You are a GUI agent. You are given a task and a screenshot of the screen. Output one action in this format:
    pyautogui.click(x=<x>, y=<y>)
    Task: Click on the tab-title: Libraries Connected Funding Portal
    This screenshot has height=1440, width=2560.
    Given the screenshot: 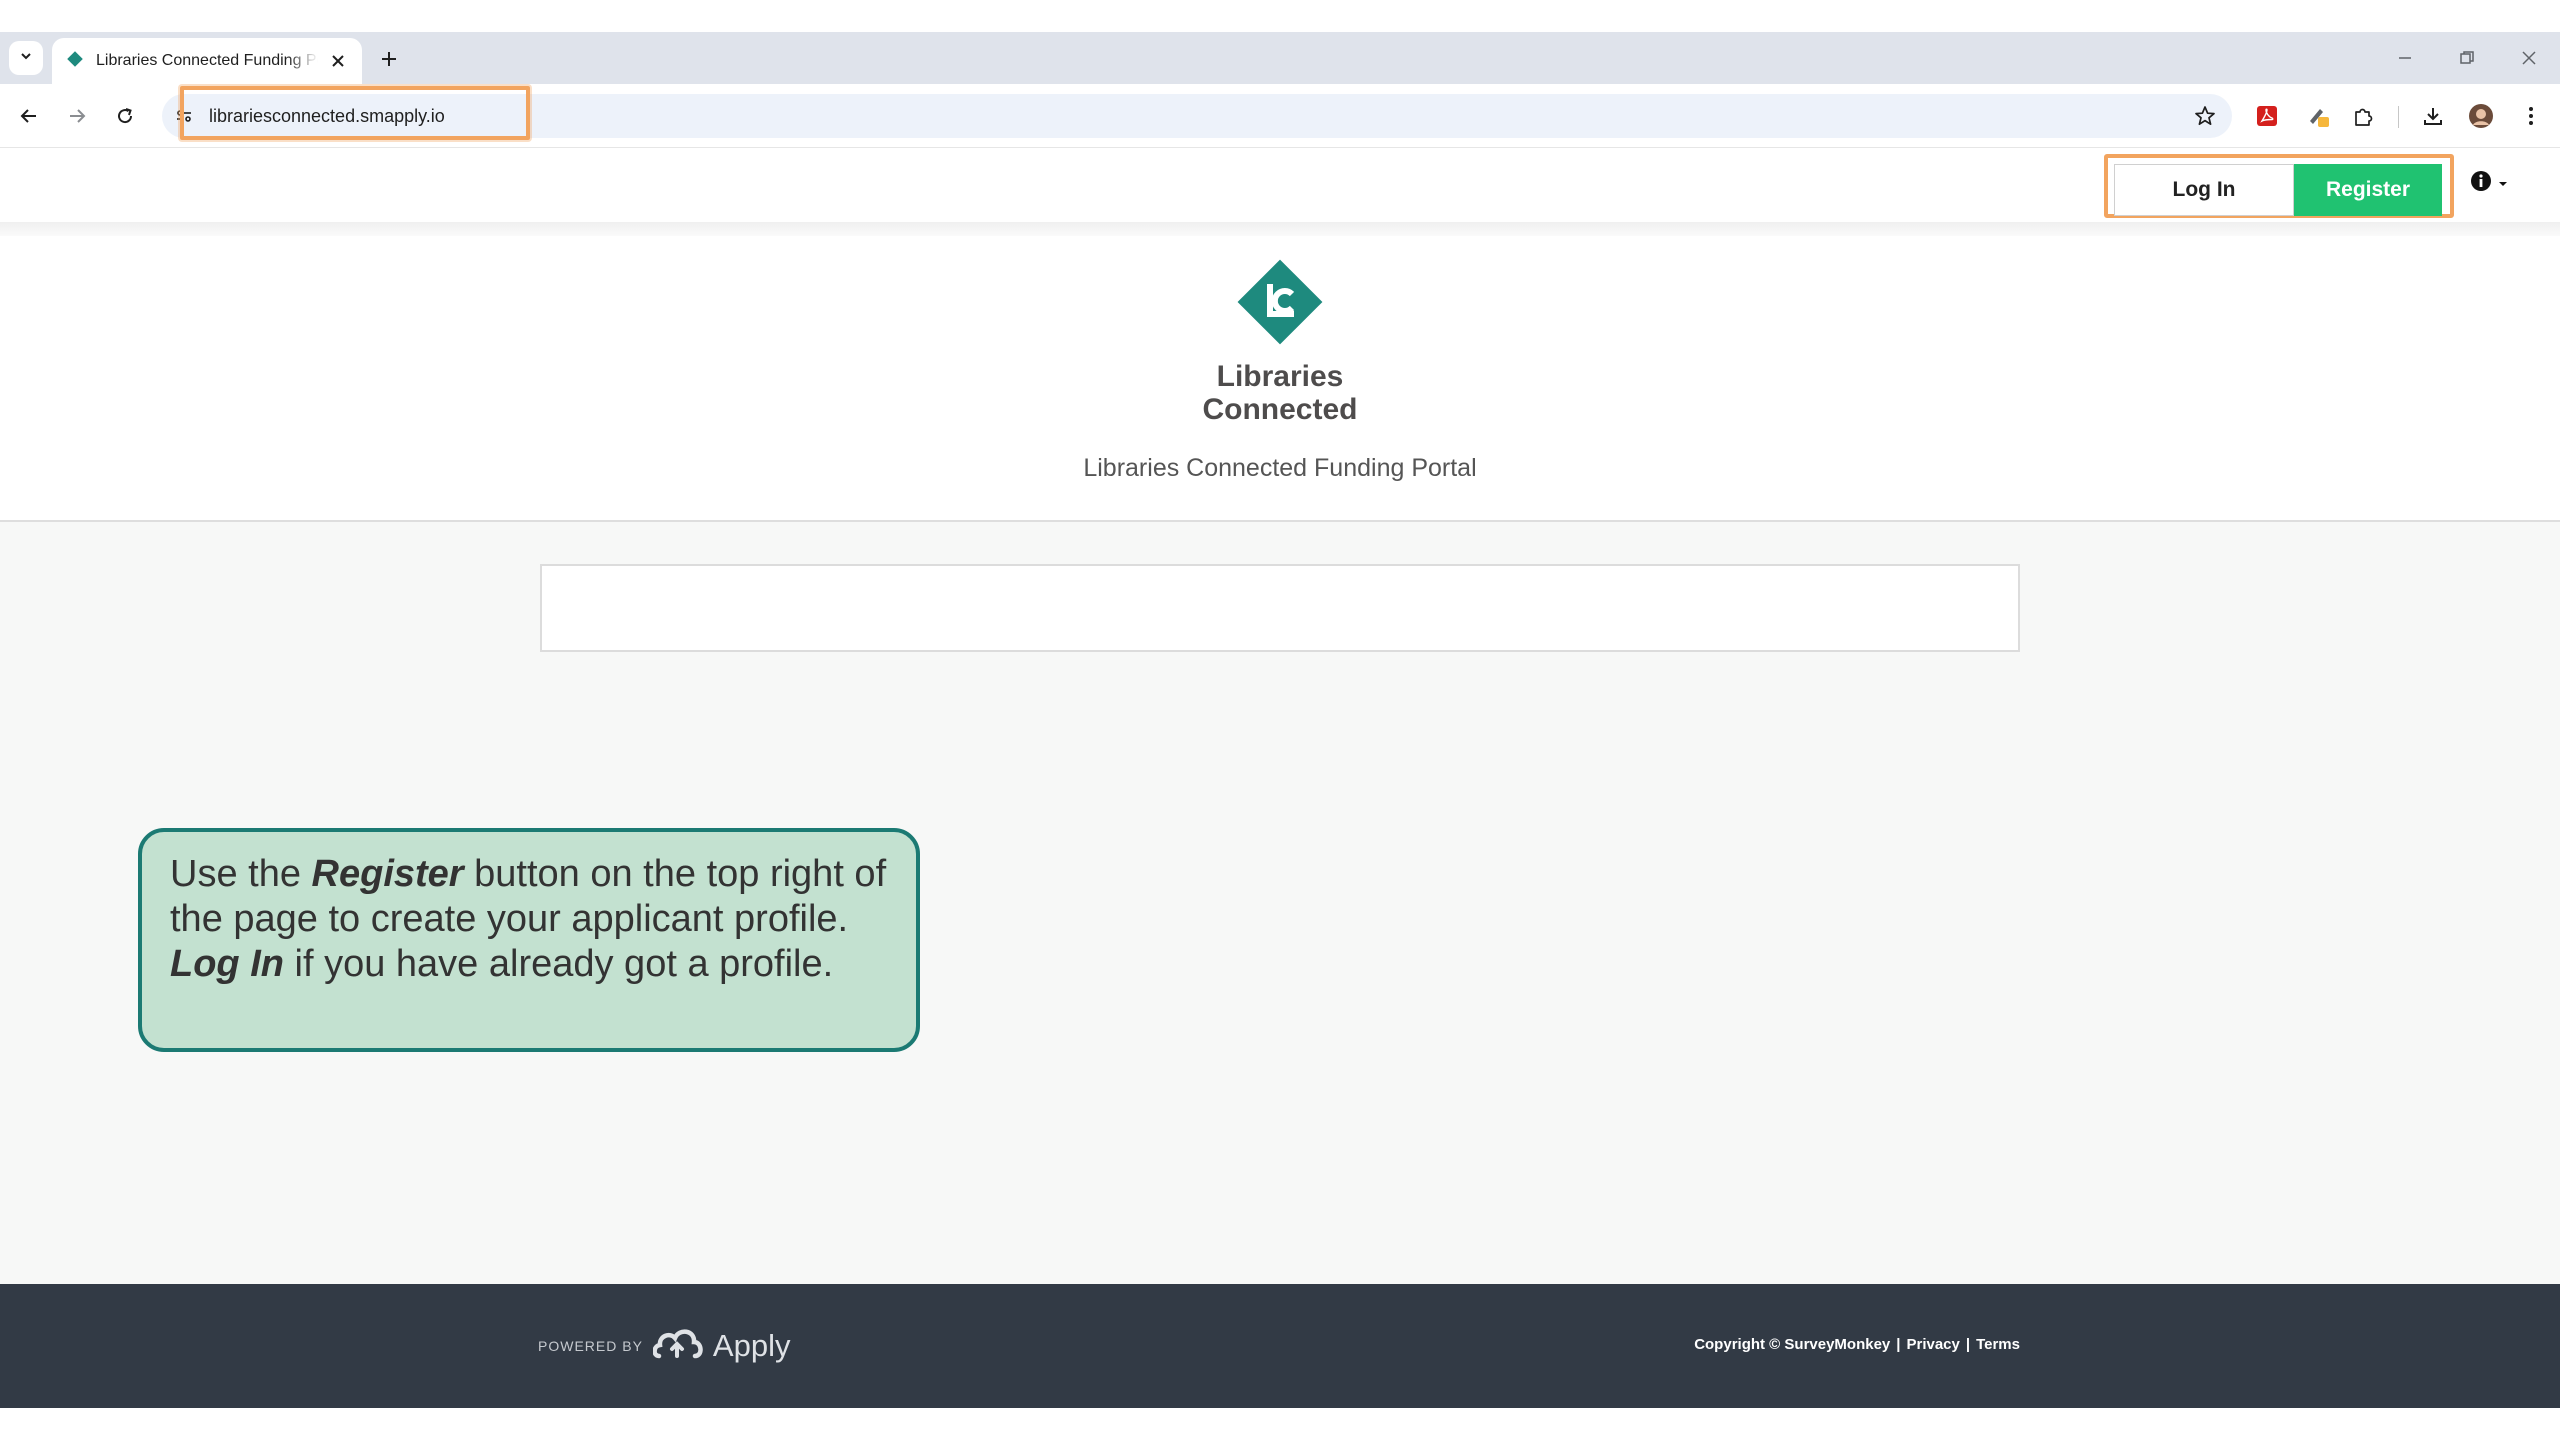 What is the action you would take?
    pyautogui.click(x=207, y=60)
    